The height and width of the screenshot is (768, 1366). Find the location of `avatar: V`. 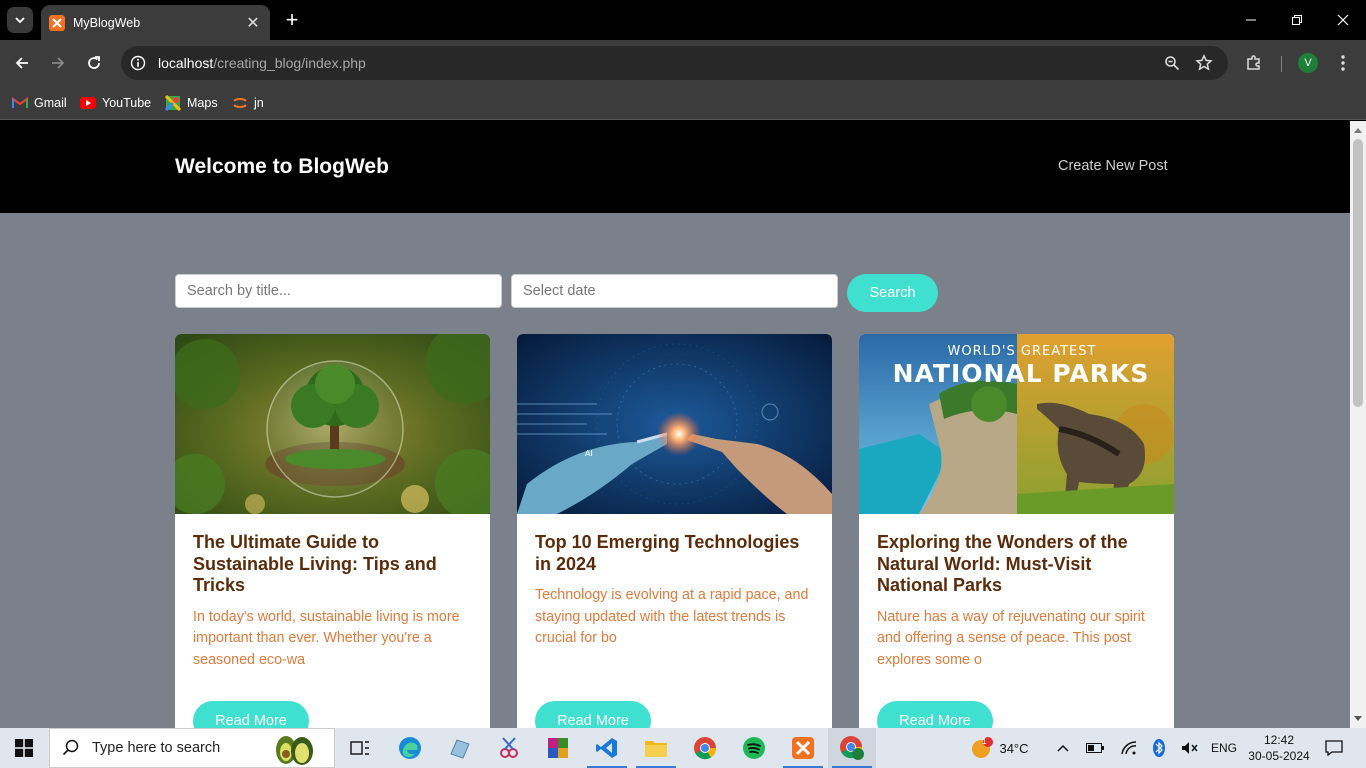

avatar: V is located at coordinates (1308, 63).